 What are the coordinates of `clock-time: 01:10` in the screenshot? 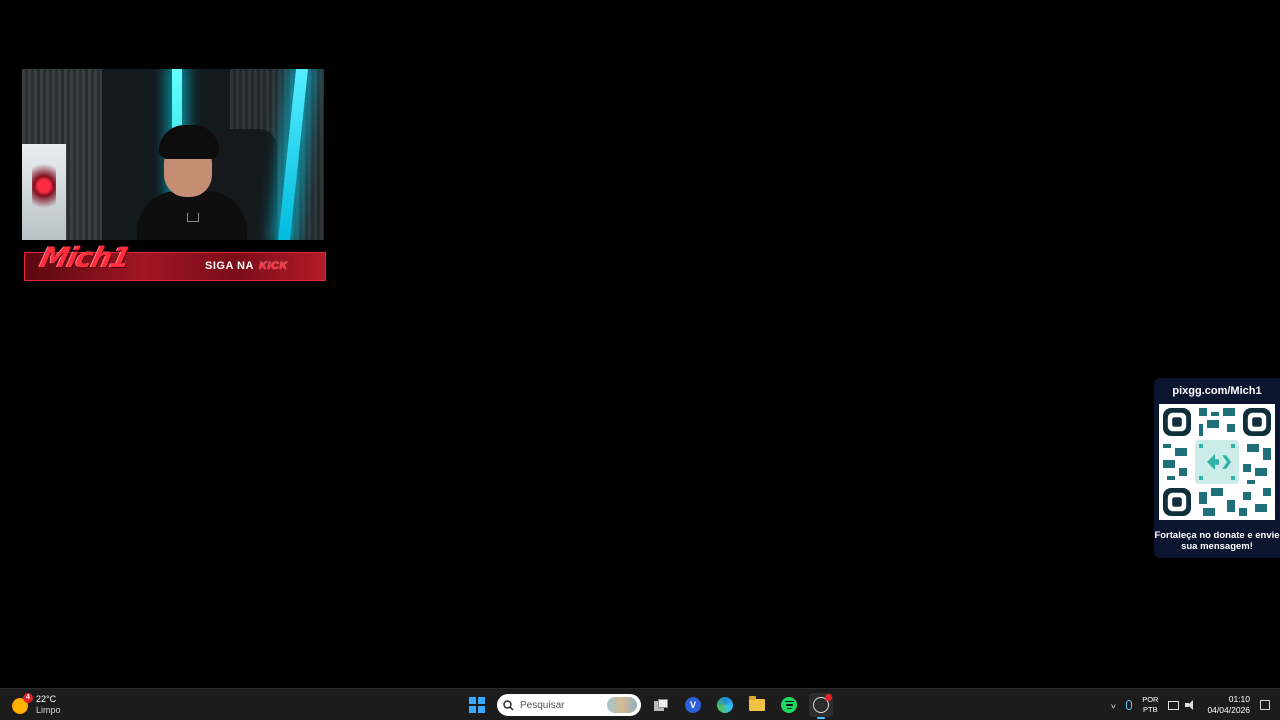 It's located at (1239, 699).